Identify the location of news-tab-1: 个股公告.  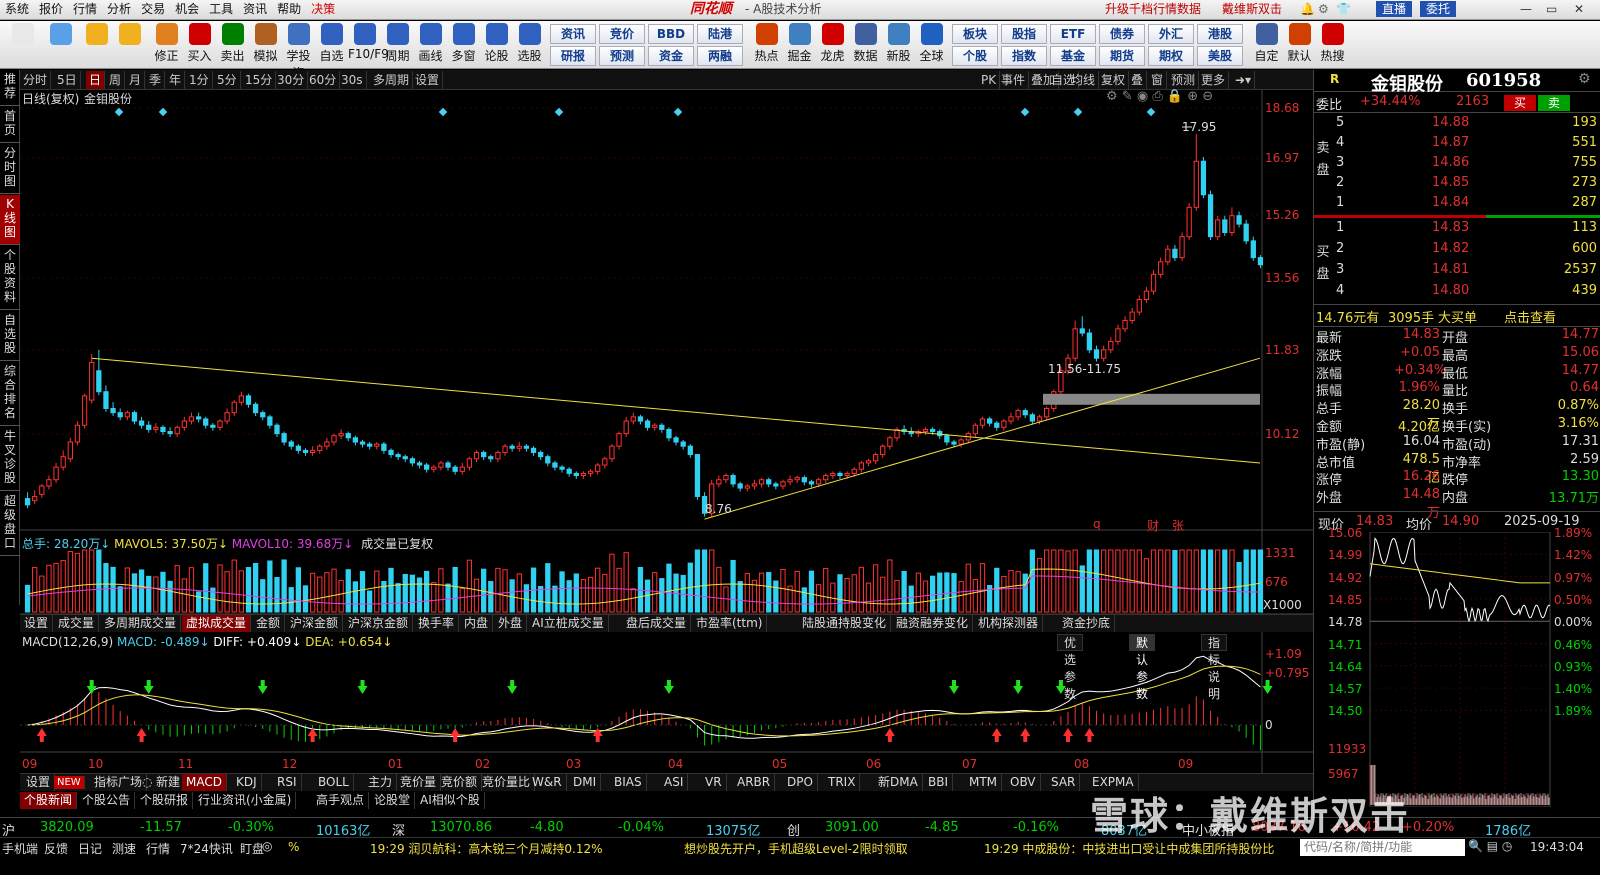
(107, 800).